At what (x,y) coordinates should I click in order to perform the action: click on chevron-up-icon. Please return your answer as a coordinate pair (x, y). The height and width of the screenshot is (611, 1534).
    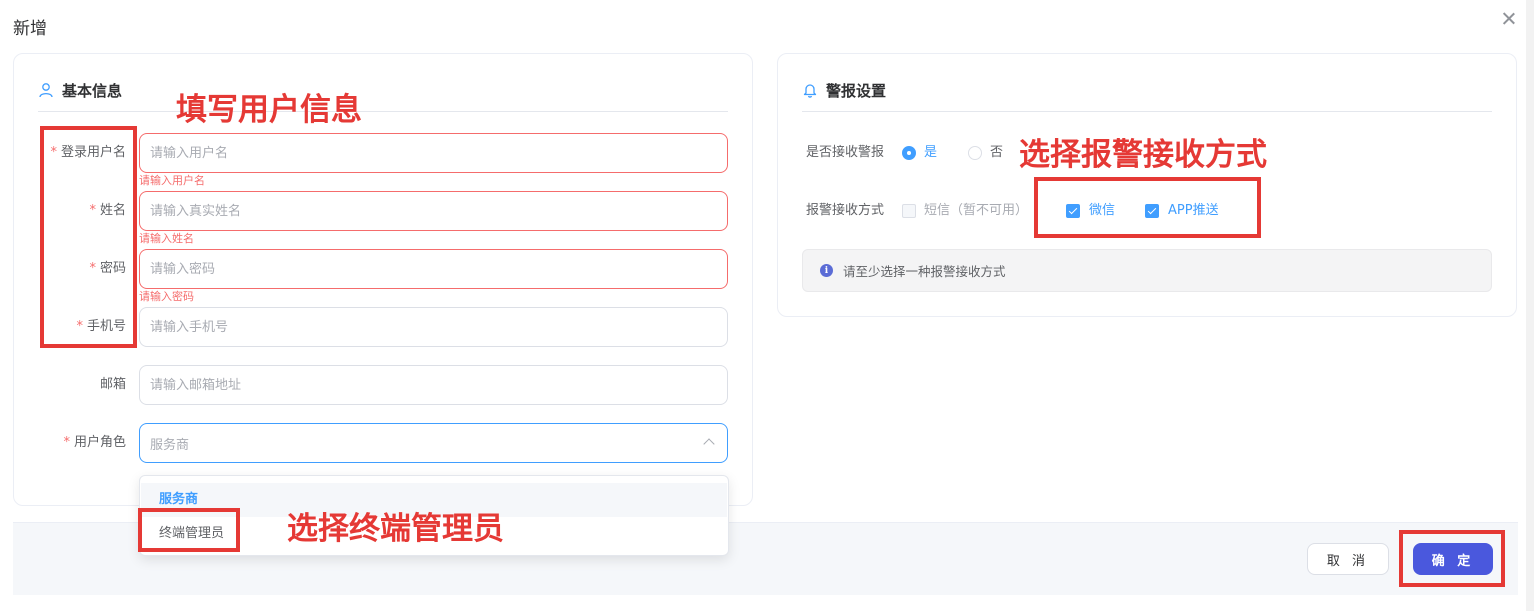
    Looking at the image, I should click on (709, 444).